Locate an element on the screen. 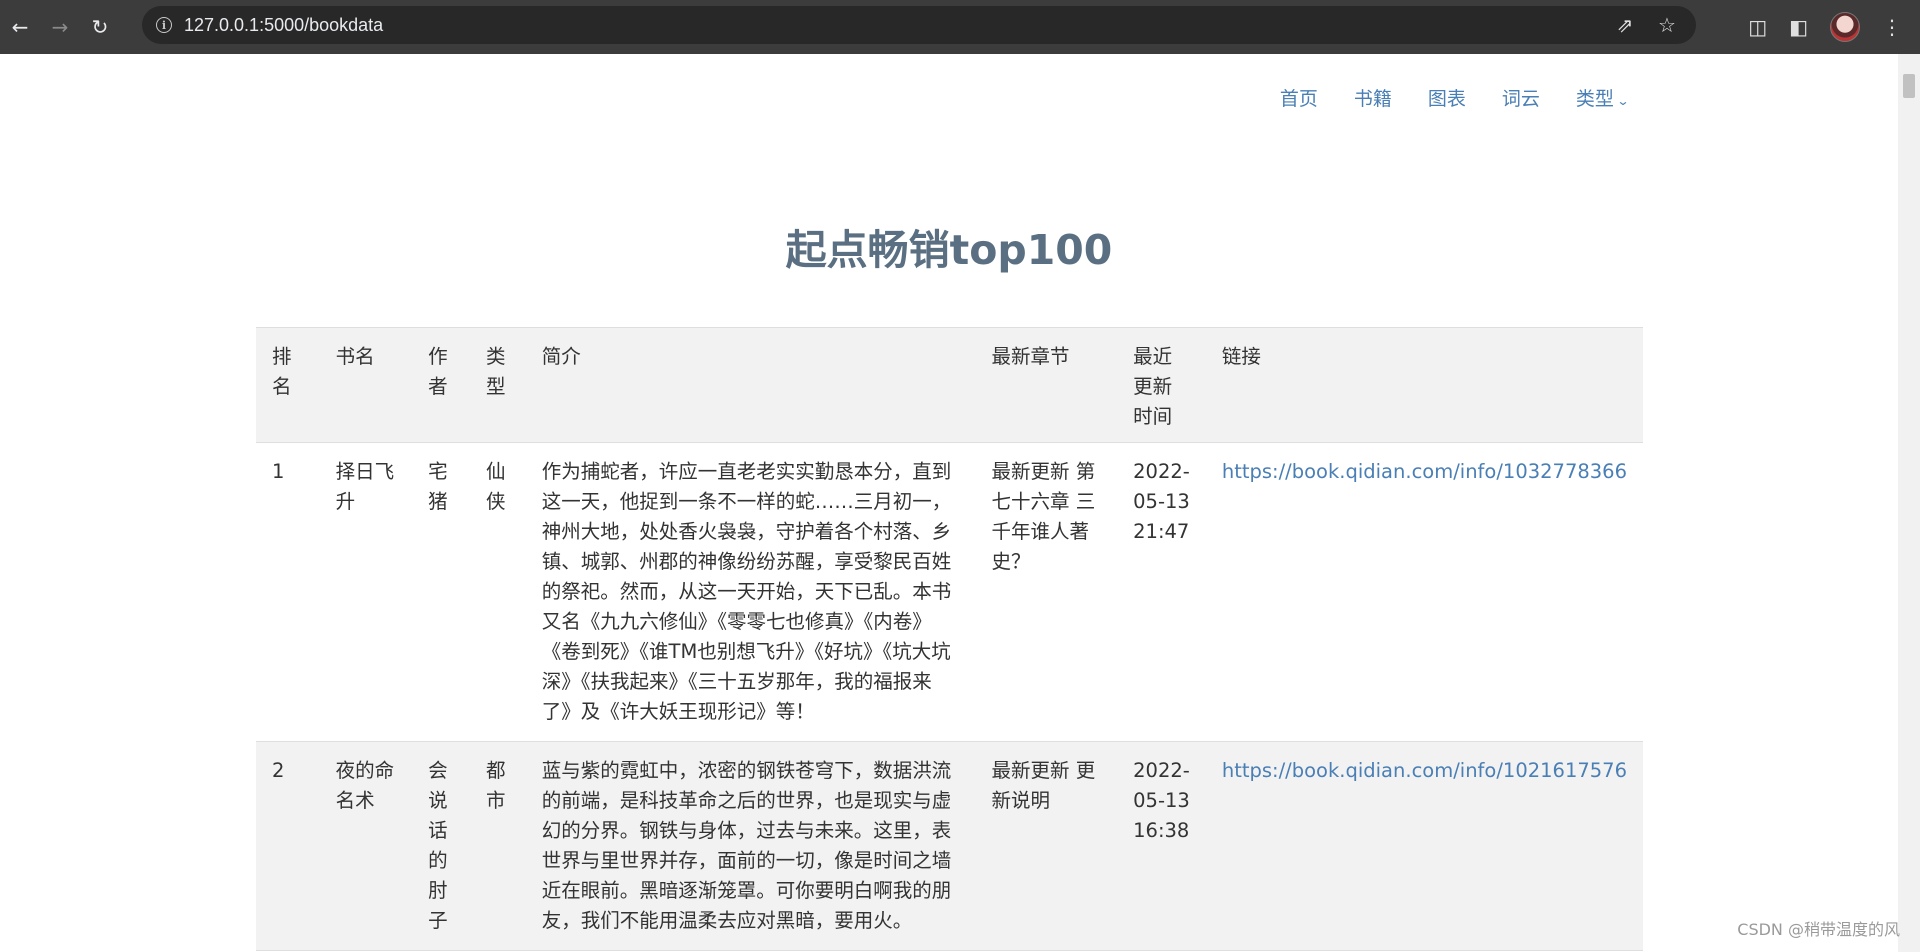  header-latest-chapter: 最新章节 is located at coordinates (1046, 385).